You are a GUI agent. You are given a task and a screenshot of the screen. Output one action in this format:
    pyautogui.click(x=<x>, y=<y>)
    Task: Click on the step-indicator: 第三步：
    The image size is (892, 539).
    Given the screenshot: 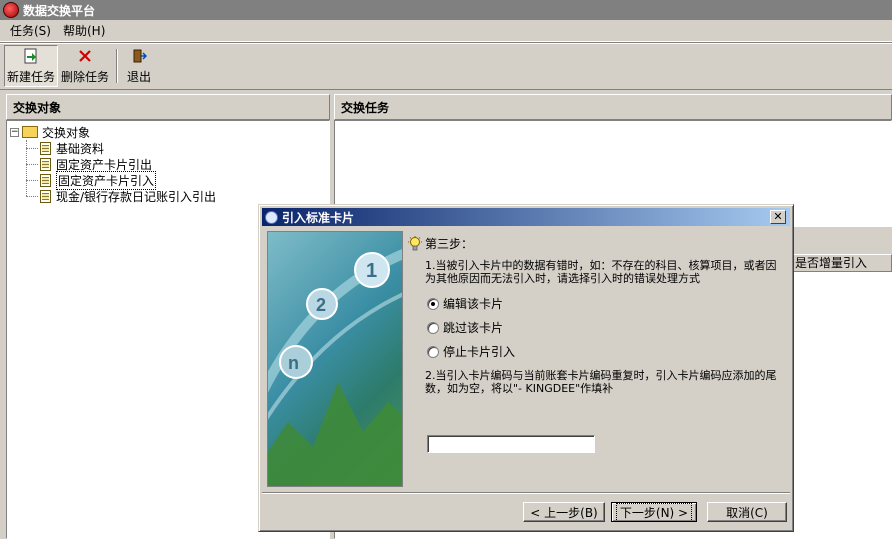 What is the action you would take?
    pyautogui.click(x=440, y=243)
    